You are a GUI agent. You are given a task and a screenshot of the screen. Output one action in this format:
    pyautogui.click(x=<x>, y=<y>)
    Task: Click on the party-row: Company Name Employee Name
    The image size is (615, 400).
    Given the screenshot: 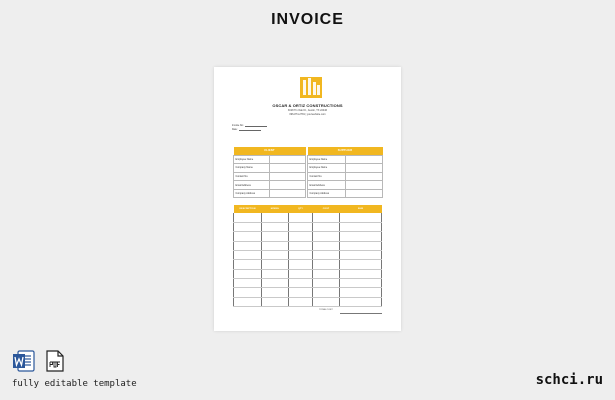 What is the action you would take?
    pyautogui.click(x=308, y=168)
    